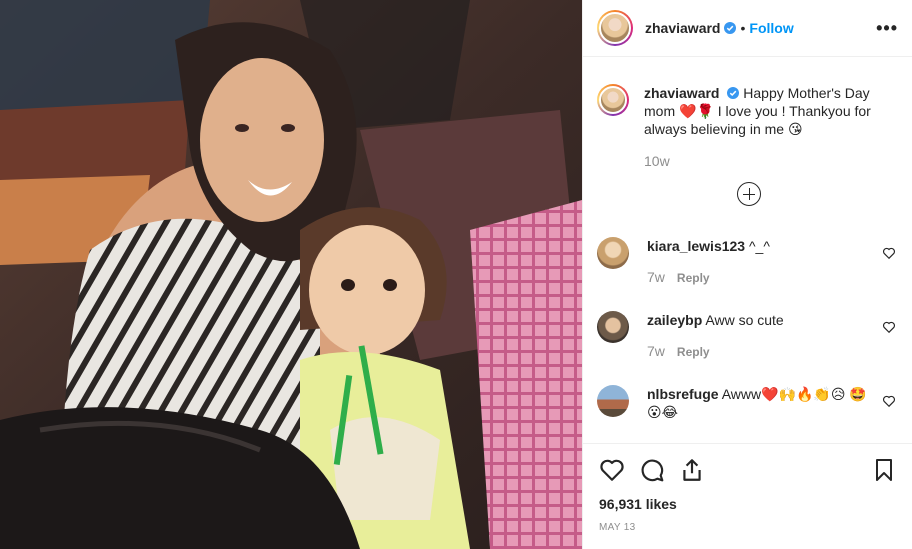  I want to click on more-options-icon: •••, so click(887, 28).